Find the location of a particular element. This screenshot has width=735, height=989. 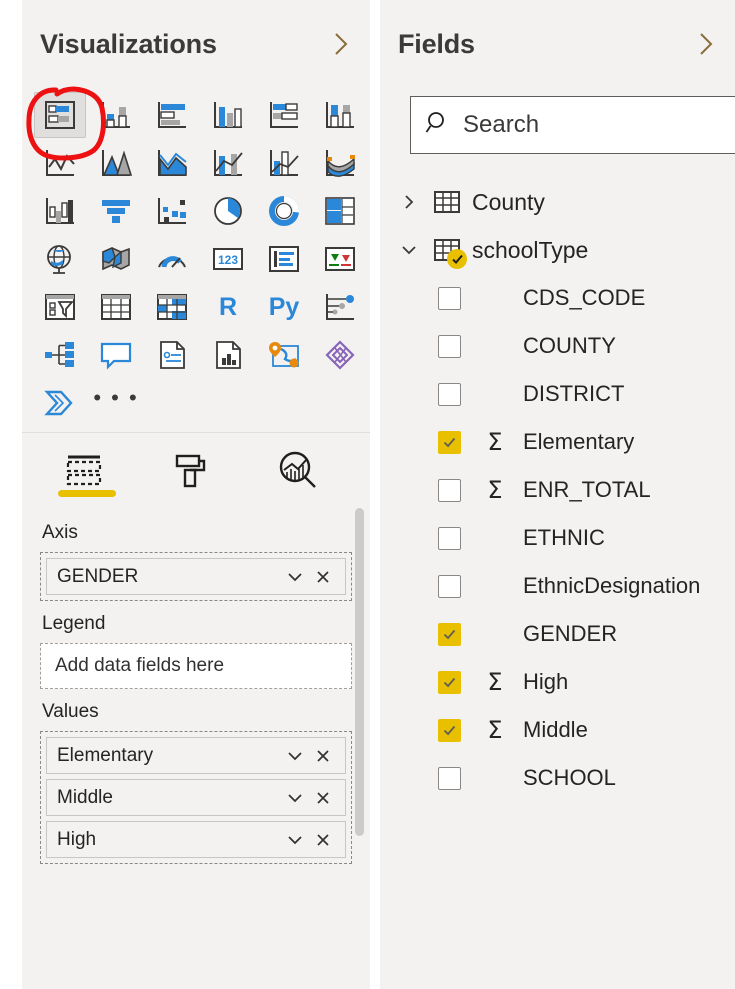

decomposition-tree-icon is located at coordinates (60, 355).